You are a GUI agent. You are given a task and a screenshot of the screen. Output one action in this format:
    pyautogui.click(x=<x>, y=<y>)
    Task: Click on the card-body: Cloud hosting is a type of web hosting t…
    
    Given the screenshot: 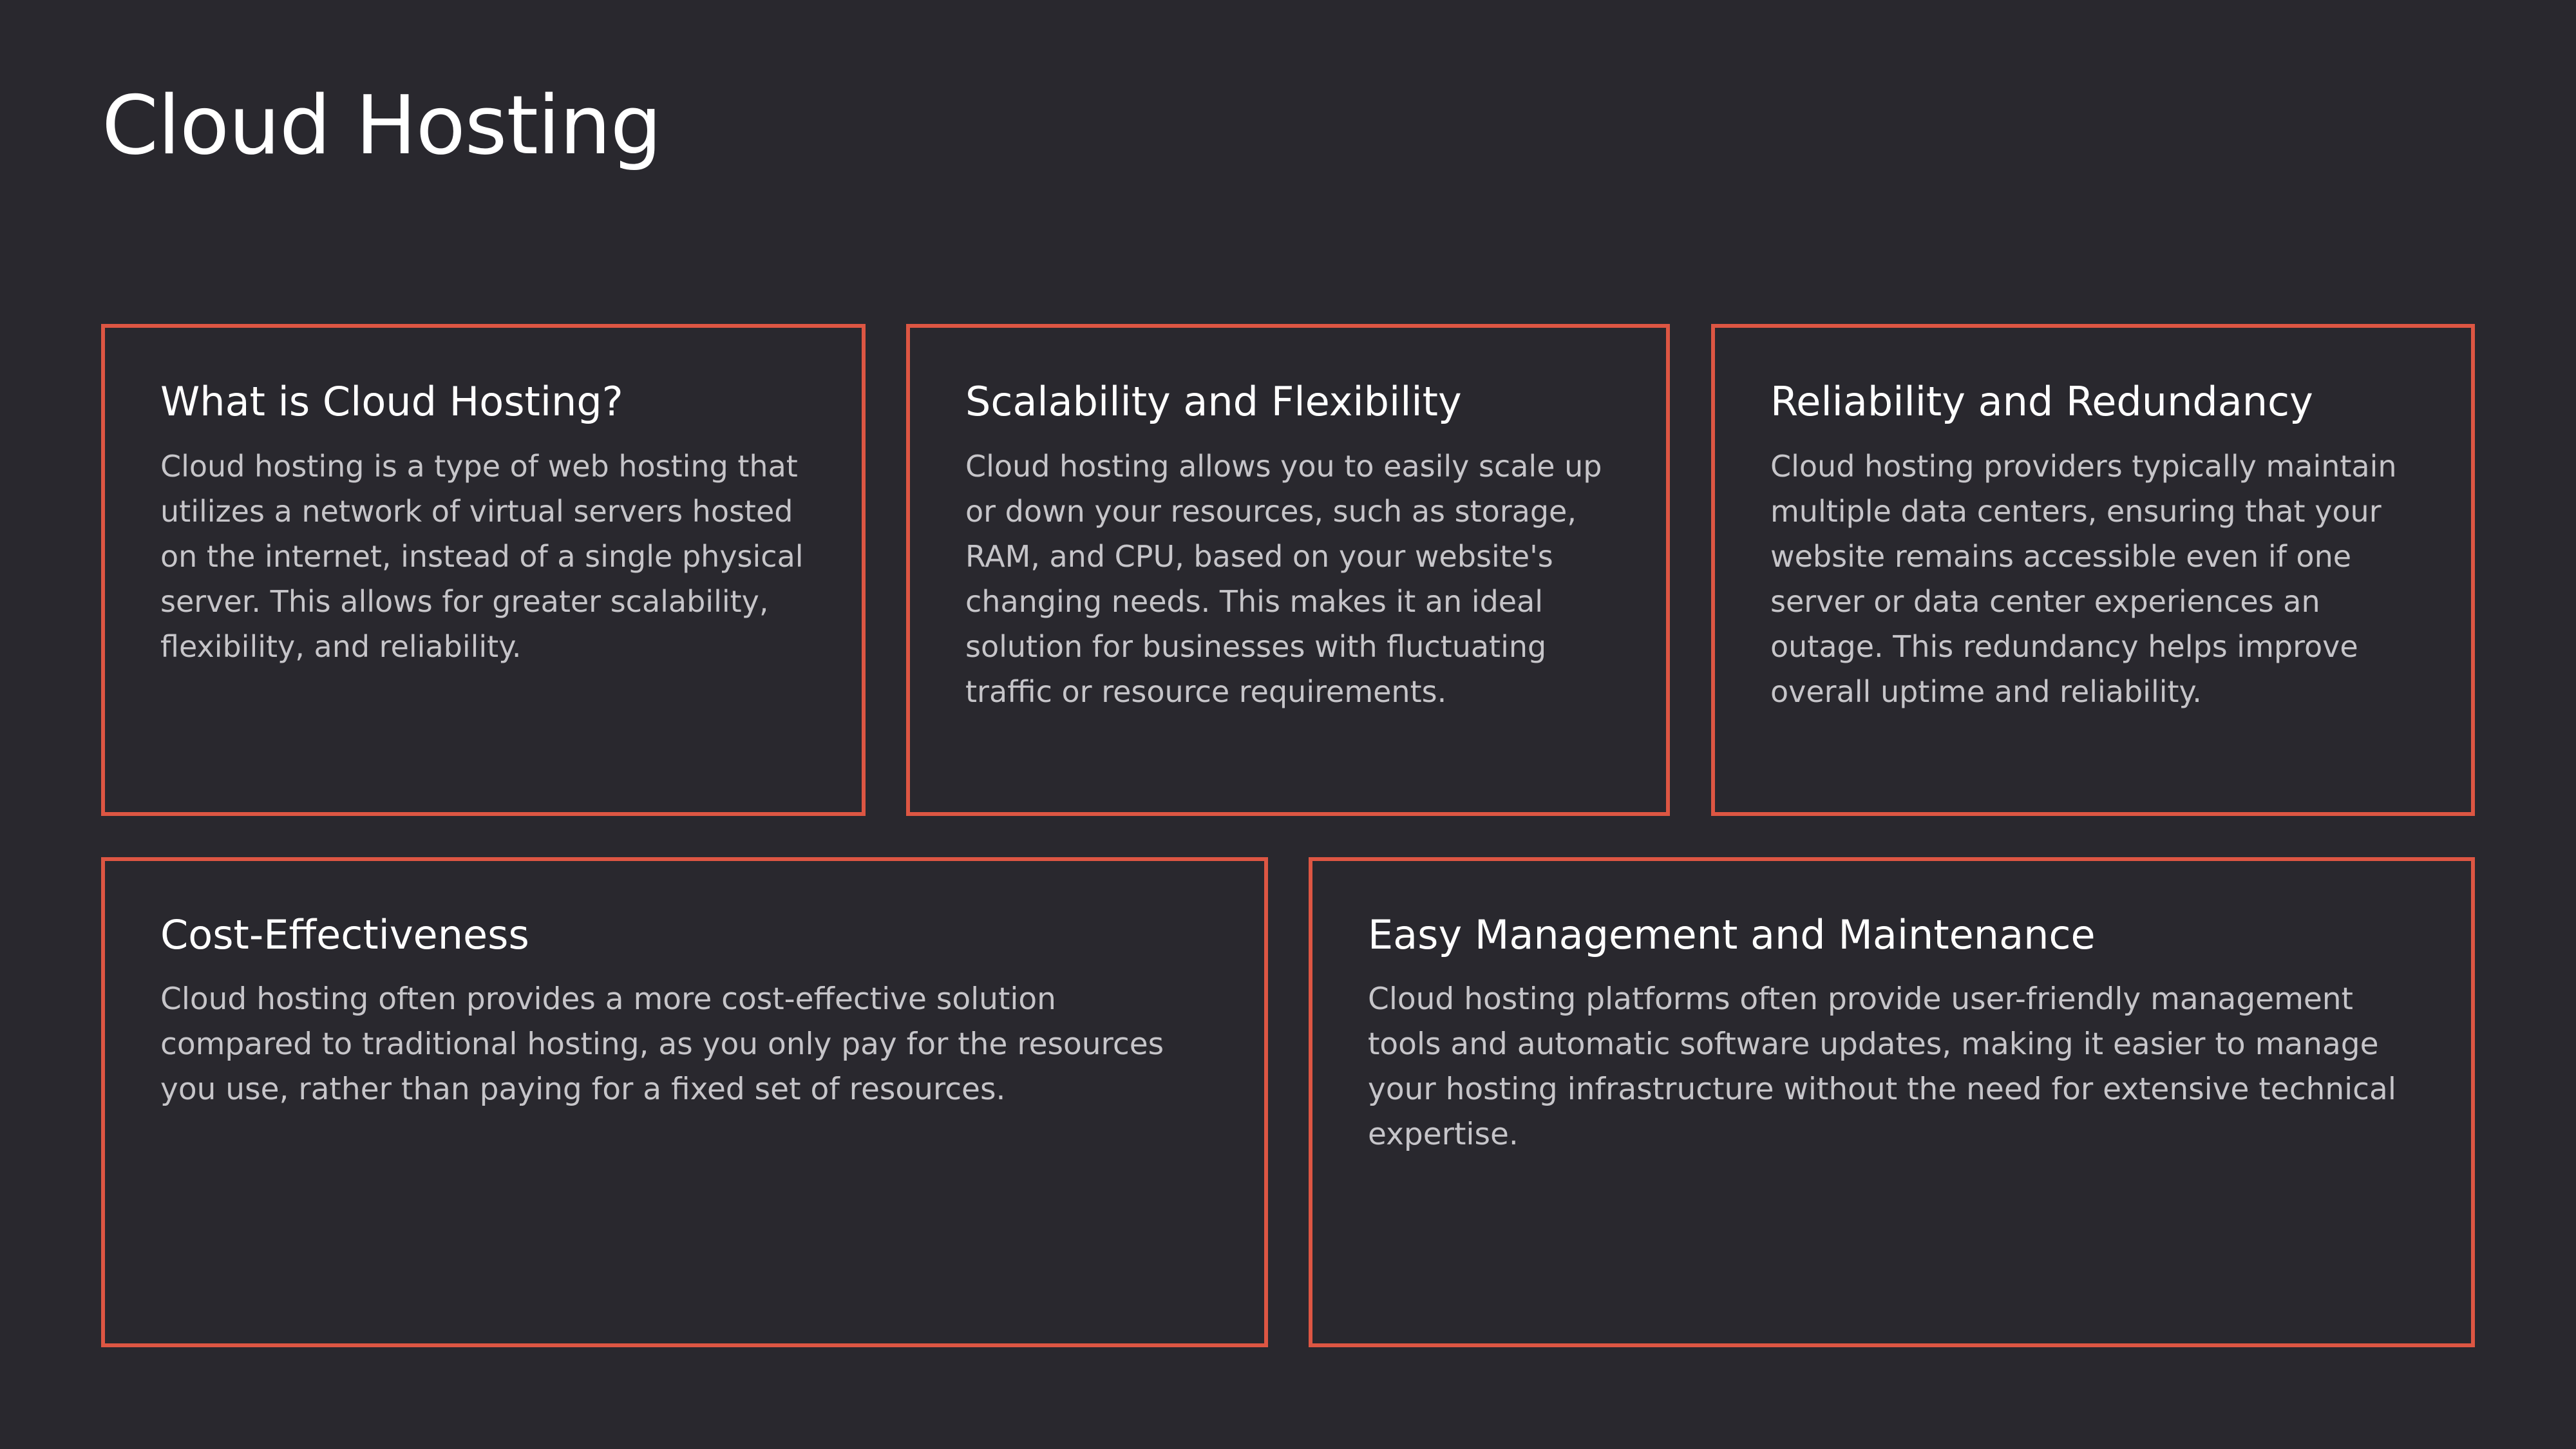 What is the action you would take?
    pyautogui.click(x=482, y=557)
    